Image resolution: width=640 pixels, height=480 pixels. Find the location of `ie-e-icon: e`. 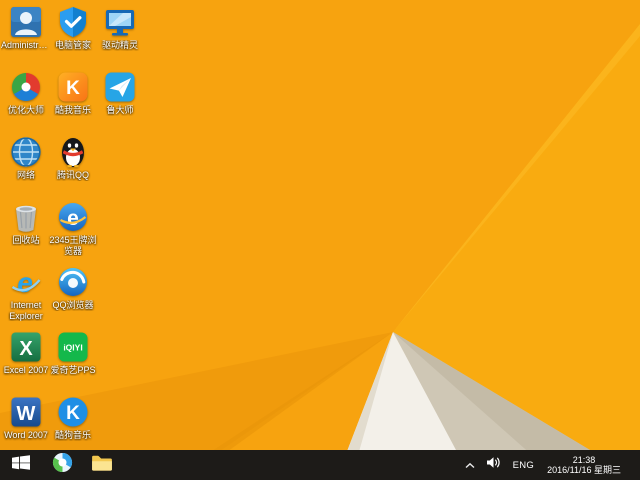

ie-e-icon: e is located at coordinates (26, 282).